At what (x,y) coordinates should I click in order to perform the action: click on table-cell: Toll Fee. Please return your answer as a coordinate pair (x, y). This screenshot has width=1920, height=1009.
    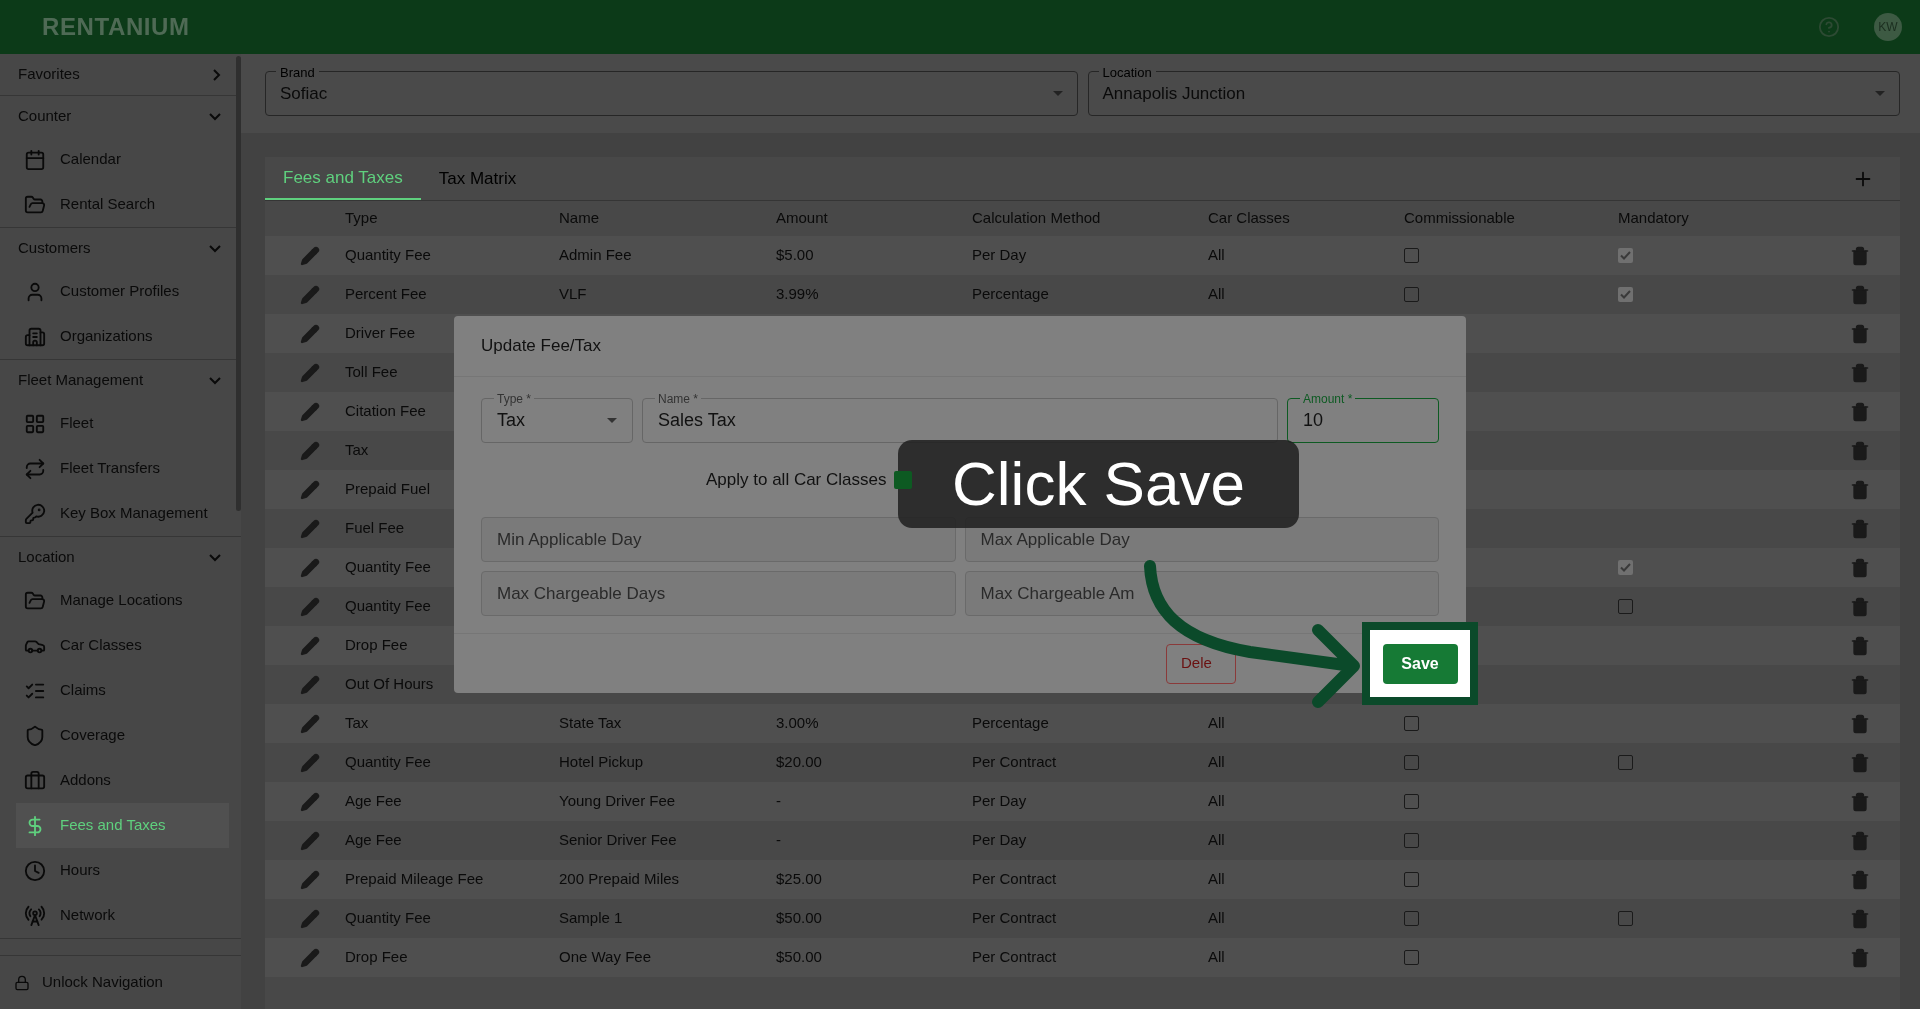
    Looking at the image, I should click on (371, 372).